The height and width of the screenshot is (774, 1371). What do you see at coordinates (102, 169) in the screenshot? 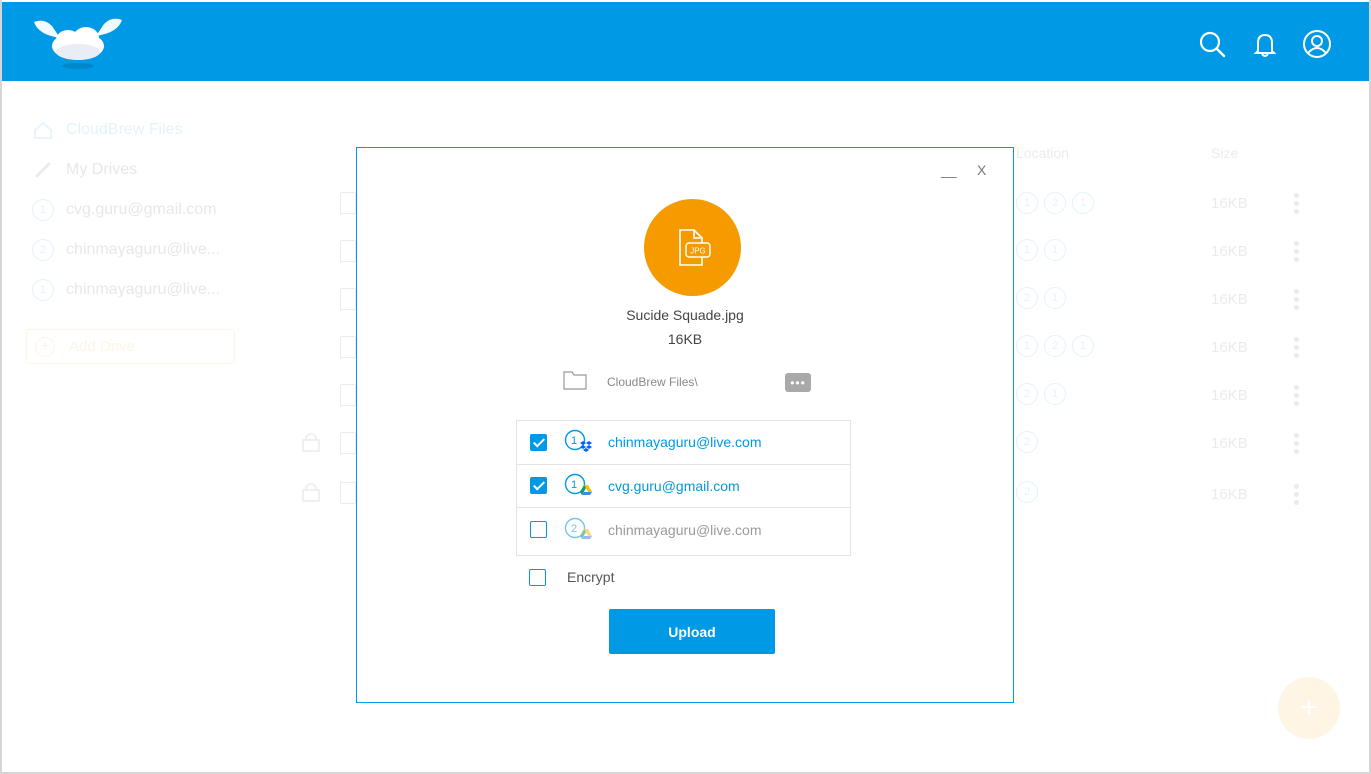
I see `sidebar-item-label: My Drives` at bounding box center [102, 169].